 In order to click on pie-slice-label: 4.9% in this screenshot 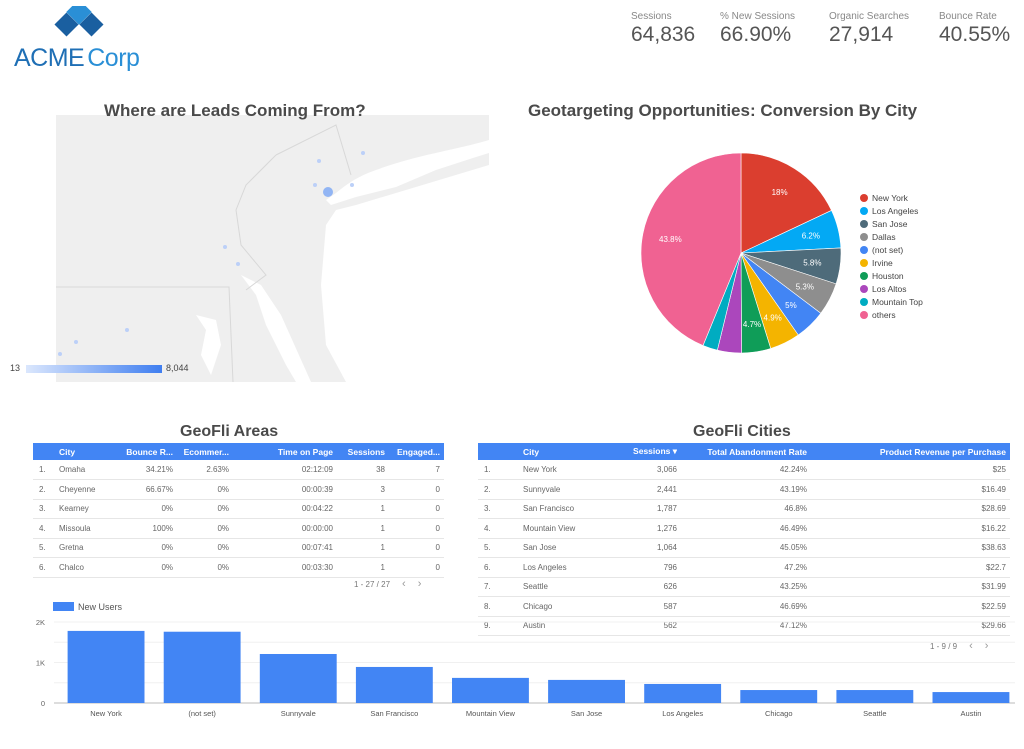, I will do `click(773, 318)`.